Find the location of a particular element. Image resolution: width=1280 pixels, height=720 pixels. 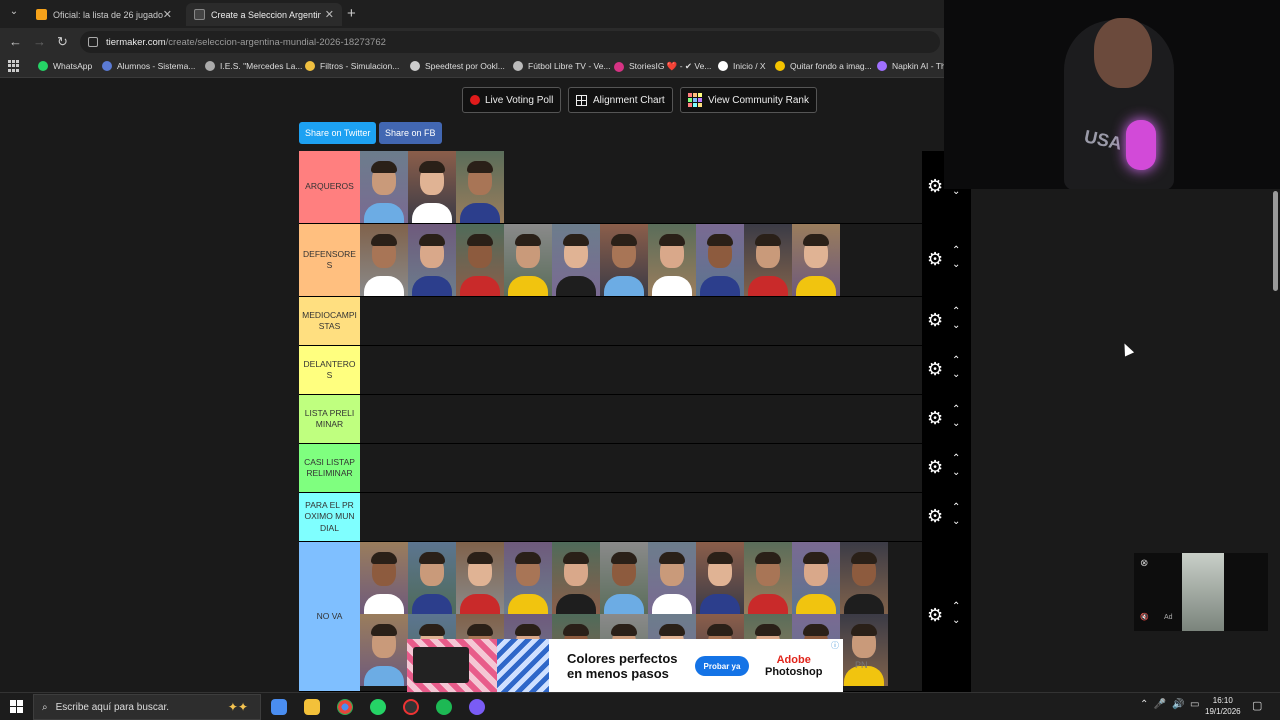

store-icon is located at coordinates (279, 707).